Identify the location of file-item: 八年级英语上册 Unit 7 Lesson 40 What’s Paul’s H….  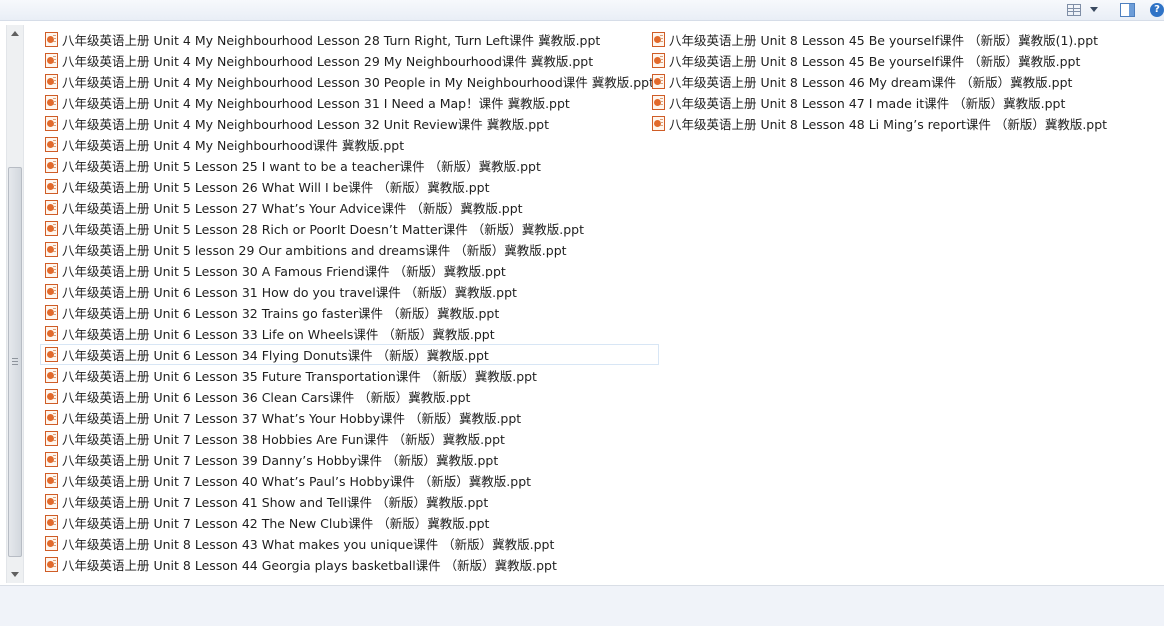
(349, 480).